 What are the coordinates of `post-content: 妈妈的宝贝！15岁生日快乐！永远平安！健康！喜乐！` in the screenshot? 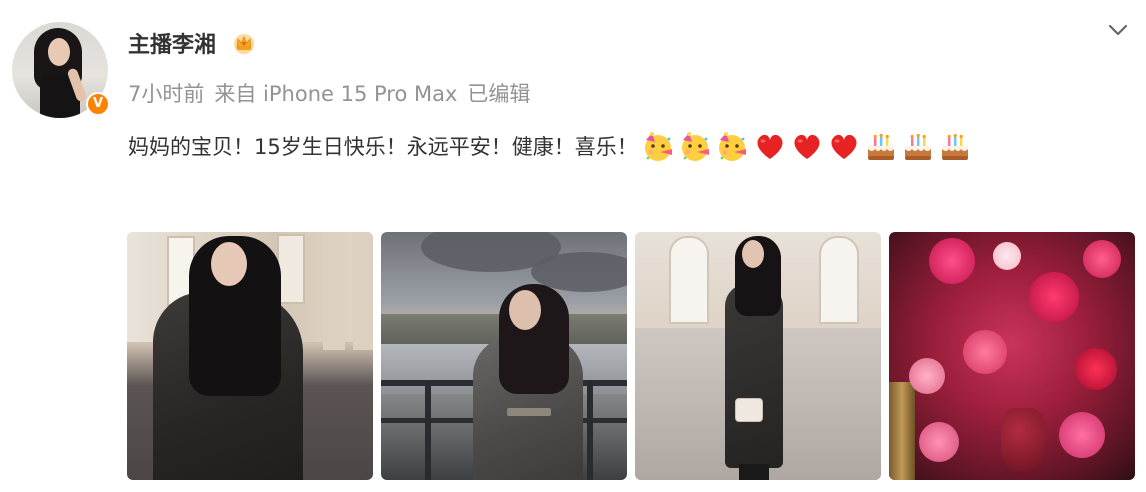 It's located at (551, 147).